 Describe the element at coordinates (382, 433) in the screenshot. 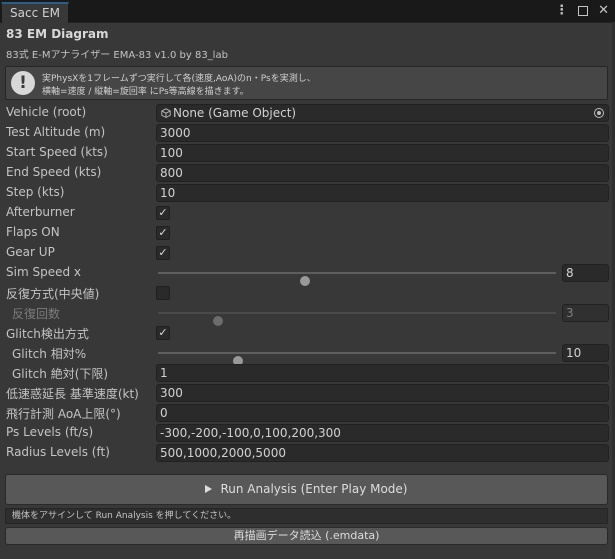

I see `ps-levels-input: -300,-200,-100,0,100,200,300` at that location.